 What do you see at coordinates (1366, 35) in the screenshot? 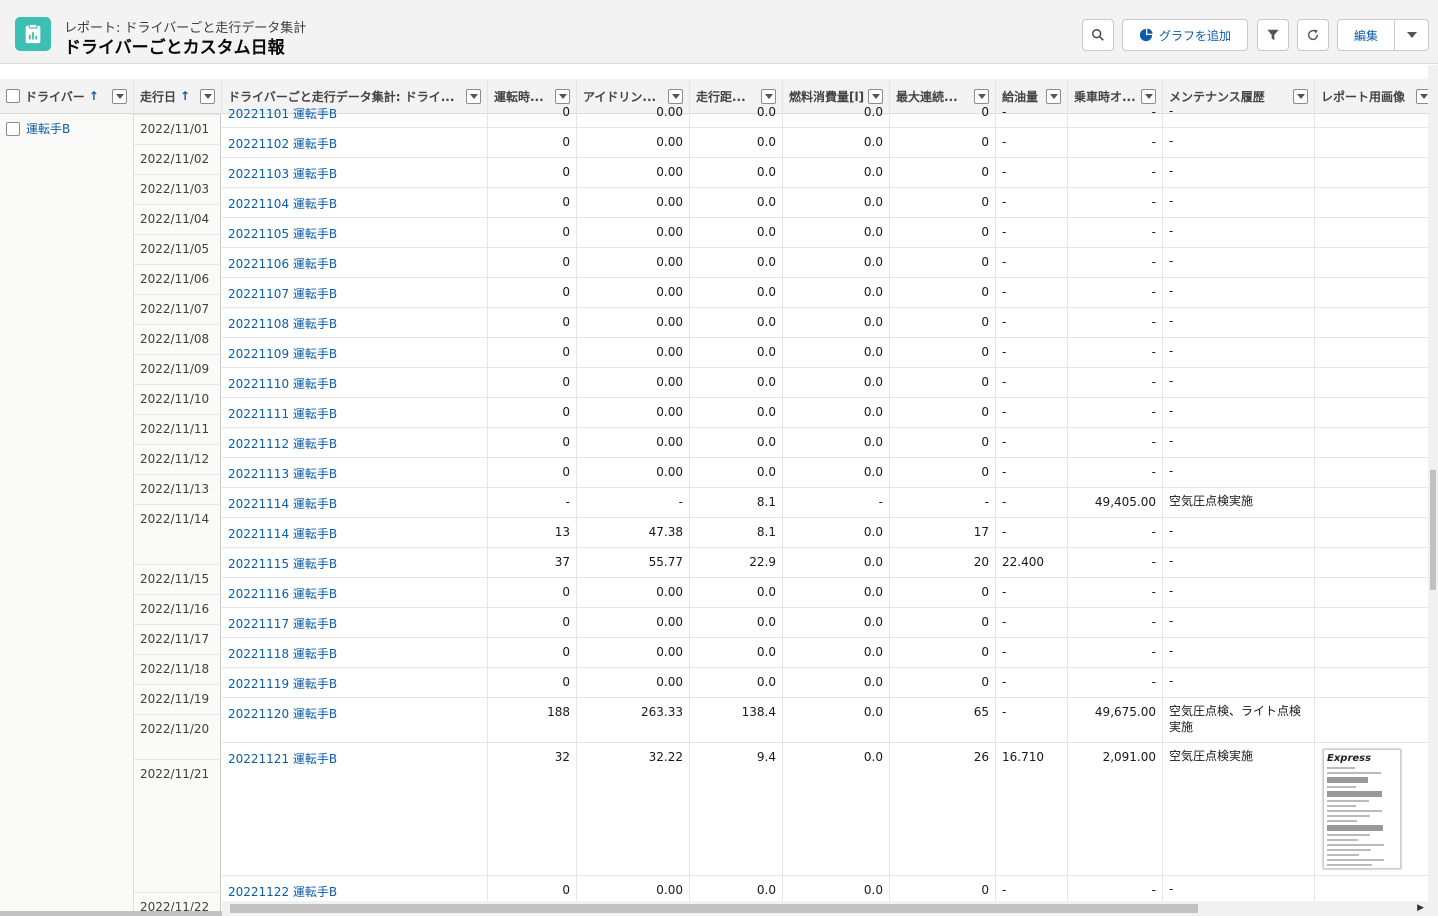
I see `edit-button: 編集` at bounding box center [1366, 35].